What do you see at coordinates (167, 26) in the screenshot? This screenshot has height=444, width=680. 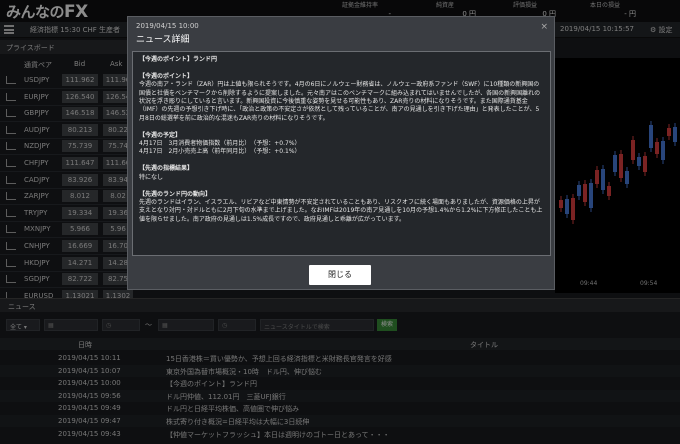 I see `modal-date: 2019/04/15 10:00` at bounding box center [167, 26].